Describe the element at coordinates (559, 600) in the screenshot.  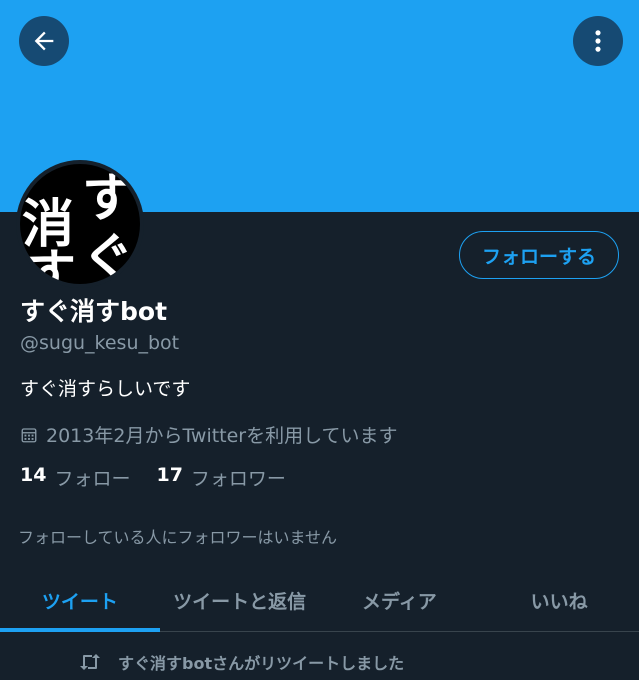
I see `tab-likes: いいね` at that location.